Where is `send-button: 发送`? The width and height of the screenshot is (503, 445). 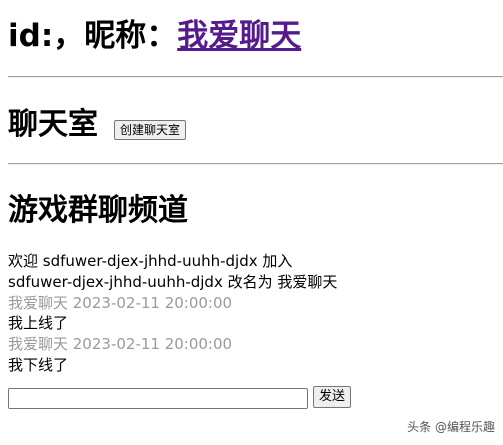
send-button: 发送 is located at coordinates (332, 397).